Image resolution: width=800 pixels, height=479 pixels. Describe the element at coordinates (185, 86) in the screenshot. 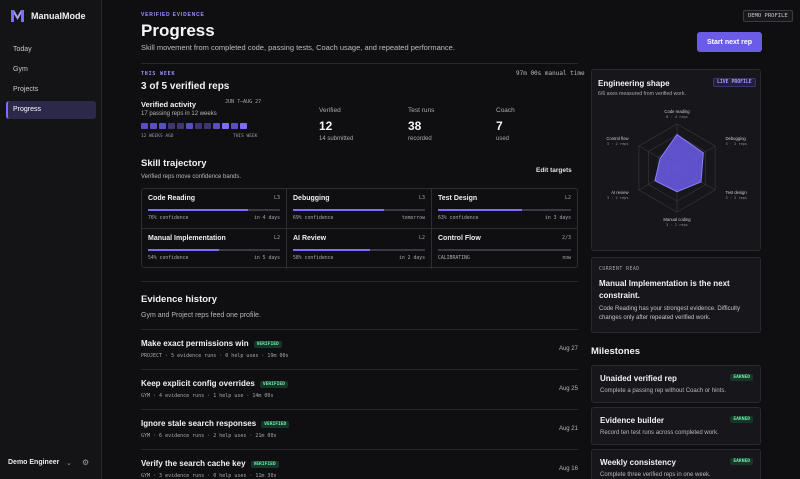

I see `this-week-title: 3 of 5 verified reps` at that location.